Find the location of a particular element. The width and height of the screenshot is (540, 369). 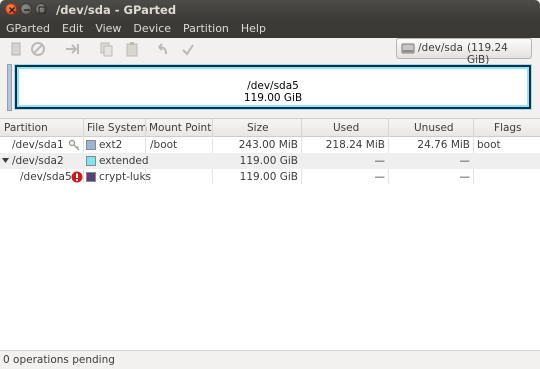

menu-bar: GParted Edit View Device Partition Help is located at coordinates (270, 28).